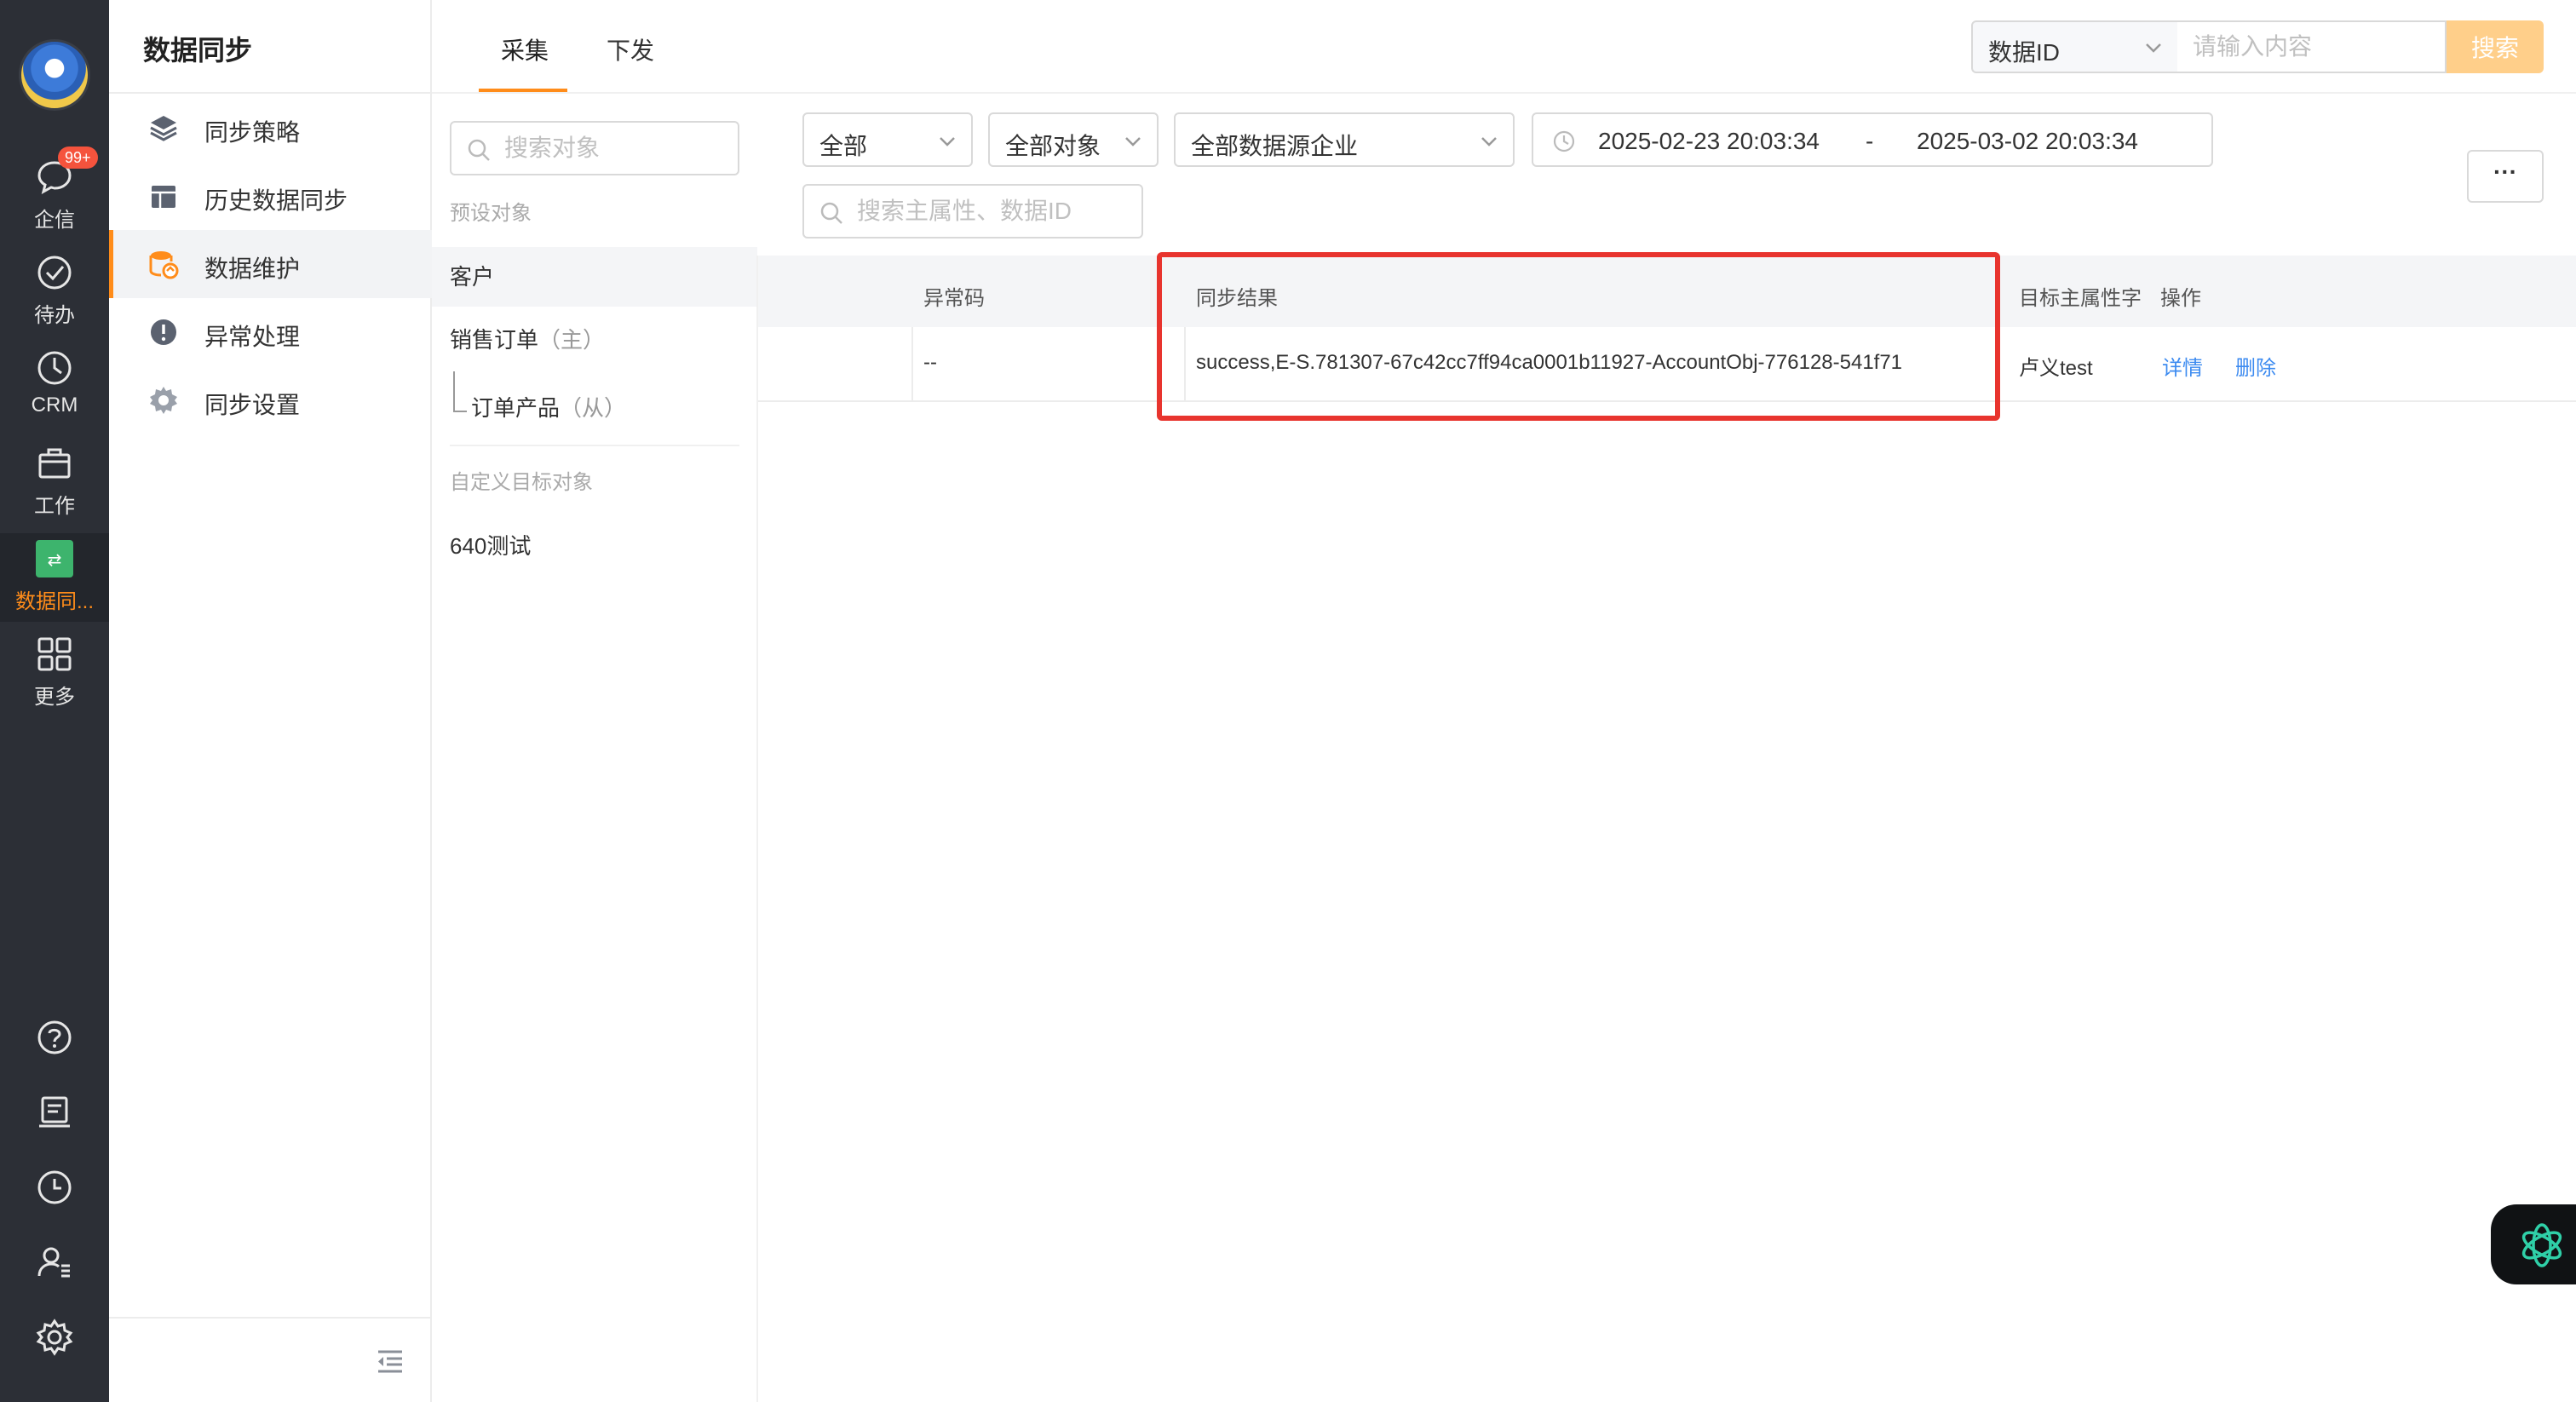  Describe the element at coordinates (163, 400) in the screenshot. I see `gear-icon` at that location.